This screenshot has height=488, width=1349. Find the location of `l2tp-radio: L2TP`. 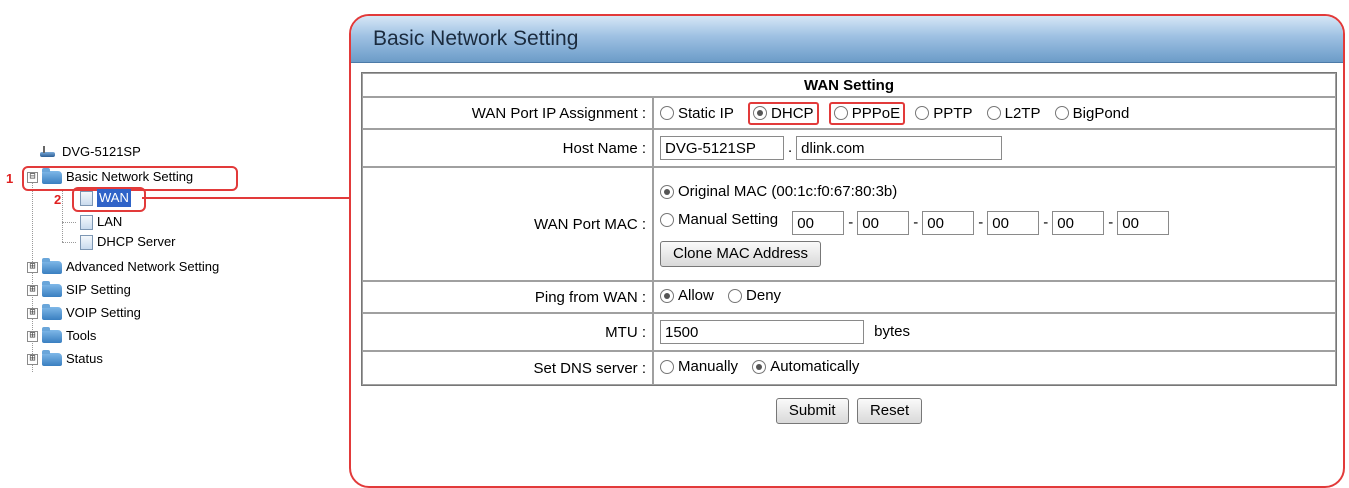

l2tp-radio: L2TP is located at coordinates (1013, 113).